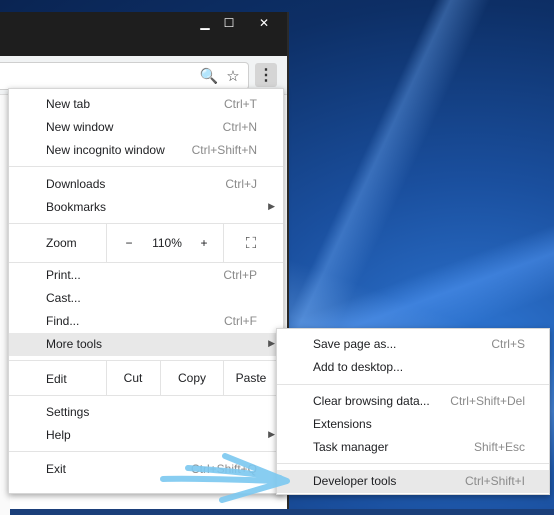 This screenshot has width=554, height=515. I want to click on annotation-arrow-icon, so click(225, 478).